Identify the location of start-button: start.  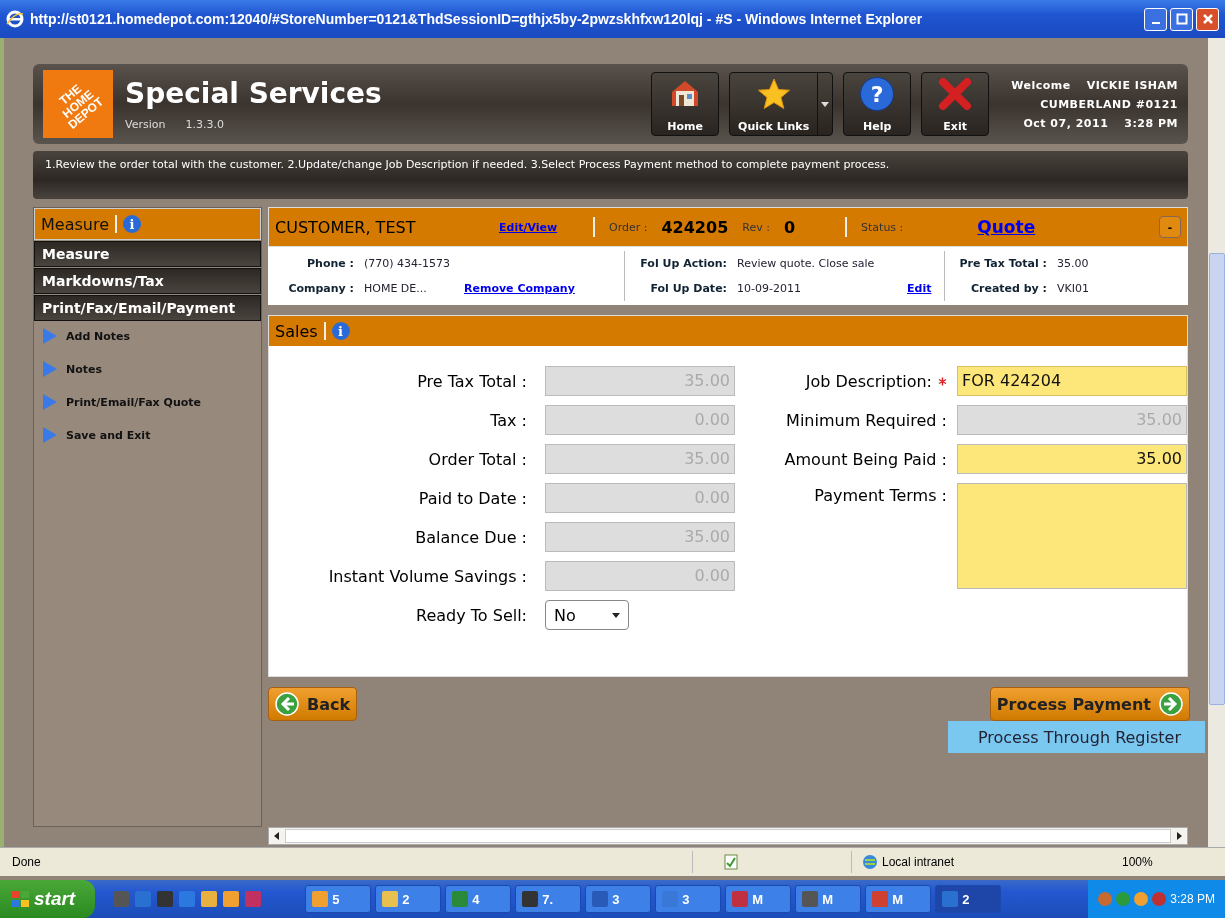
(48, 899).